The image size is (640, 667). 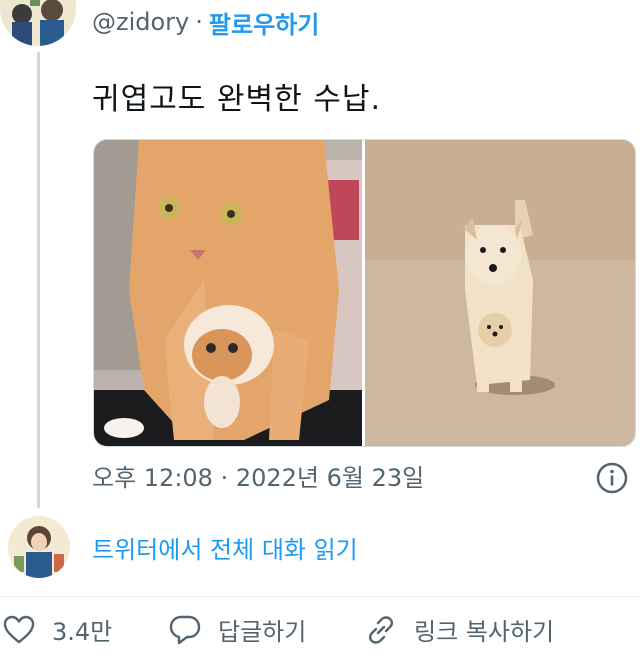 What do you see at coordinates (264, 22) in the screenshot?
I see `follow-button: 팔로우하기` at bounding box center [264, 22].